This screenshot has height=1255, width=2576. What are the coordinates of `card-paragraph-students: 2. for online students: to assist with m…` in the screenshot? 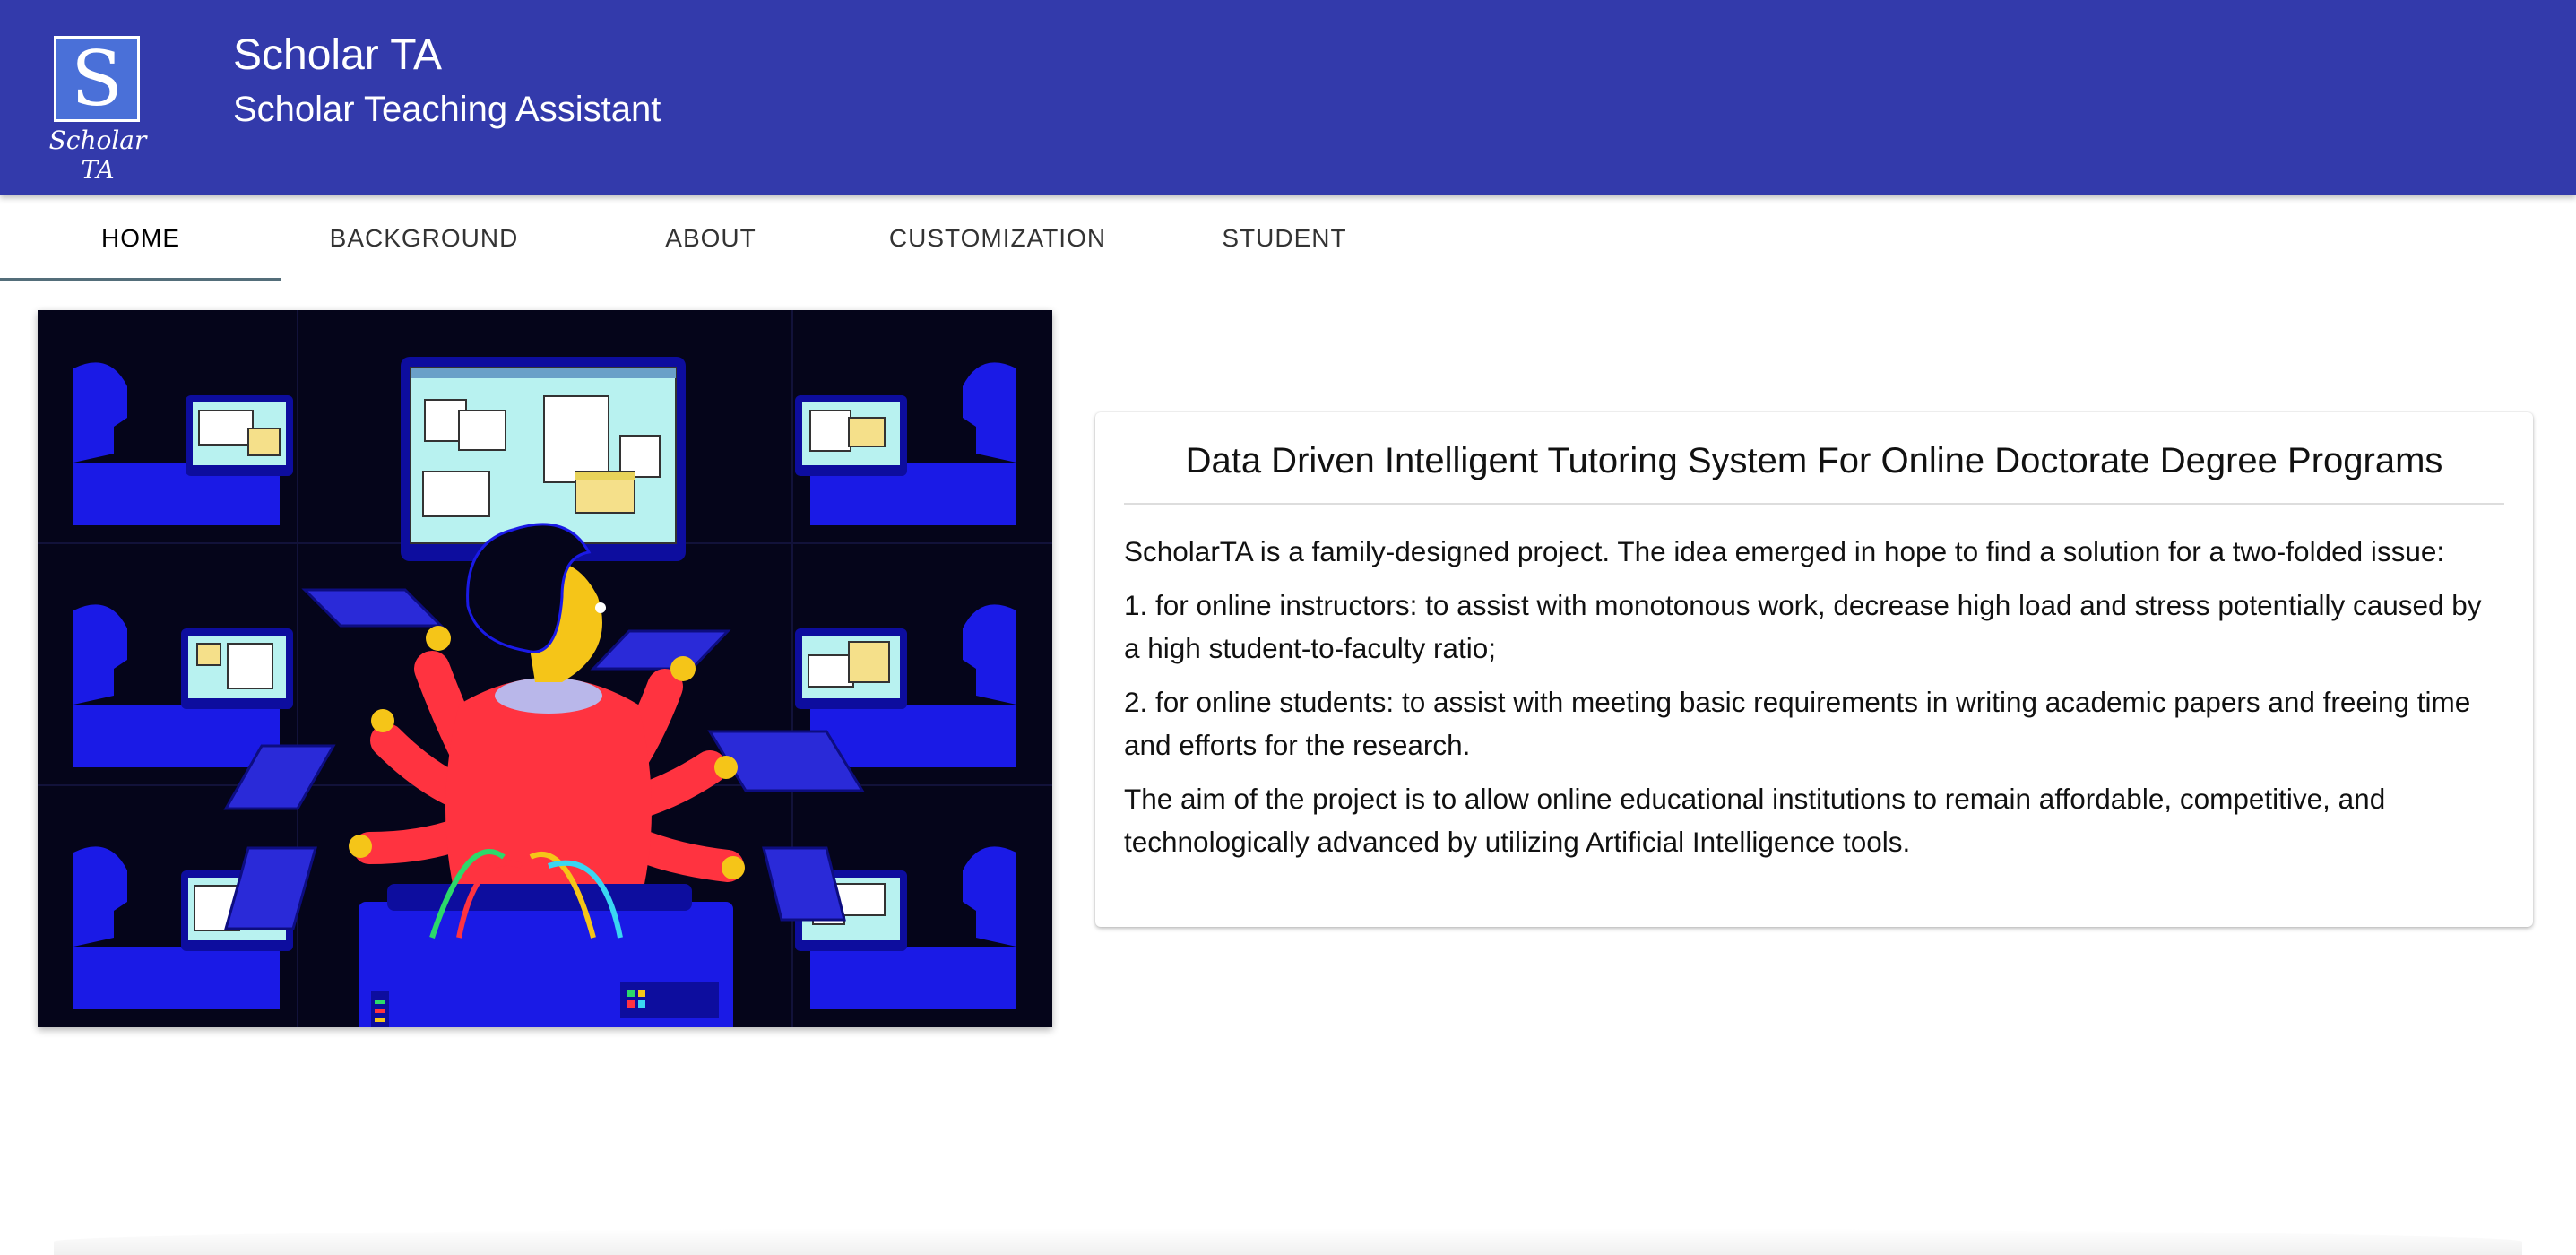 It's located at (1797, 723).